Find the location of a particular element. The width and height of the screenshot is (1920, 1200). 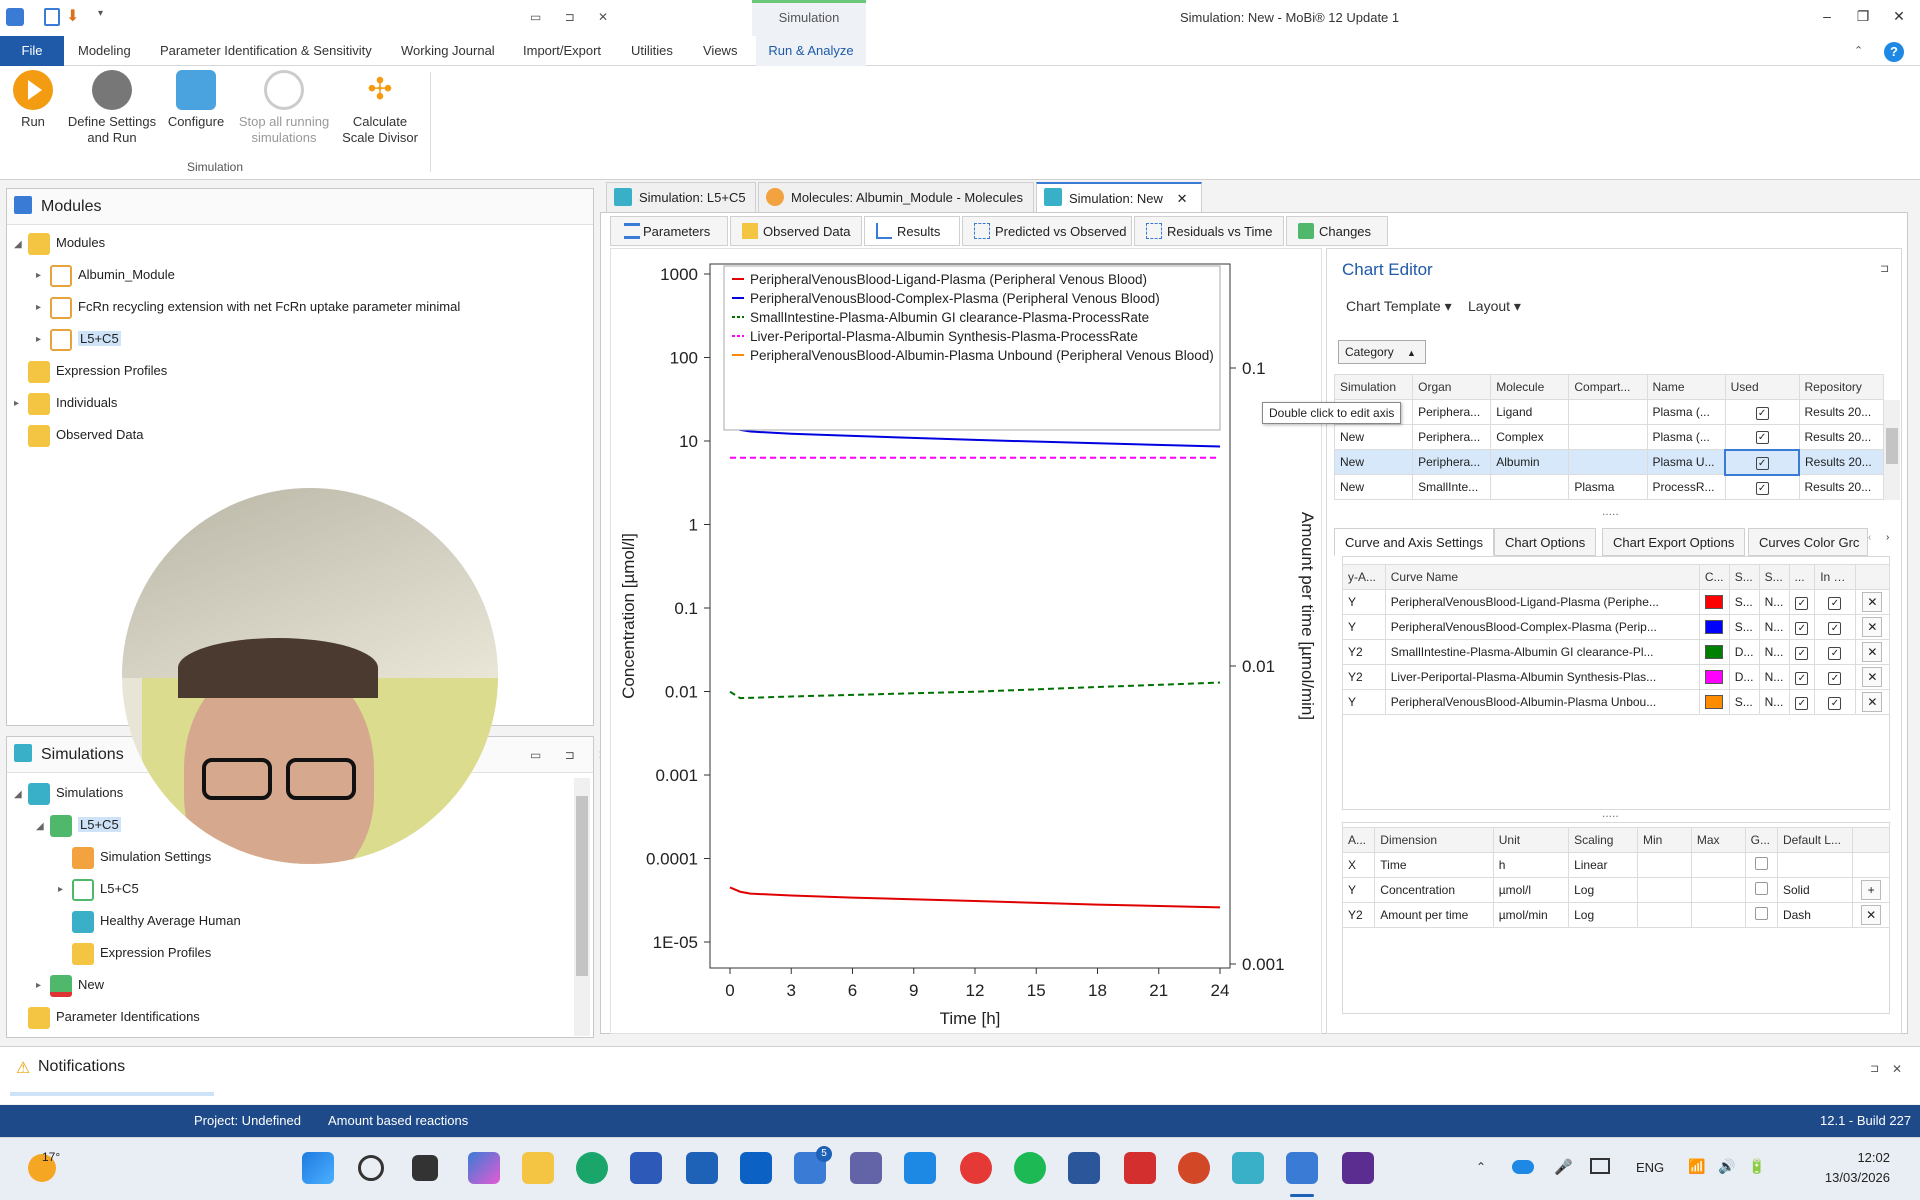

word-icon is located at coordinates (1084, 1168).